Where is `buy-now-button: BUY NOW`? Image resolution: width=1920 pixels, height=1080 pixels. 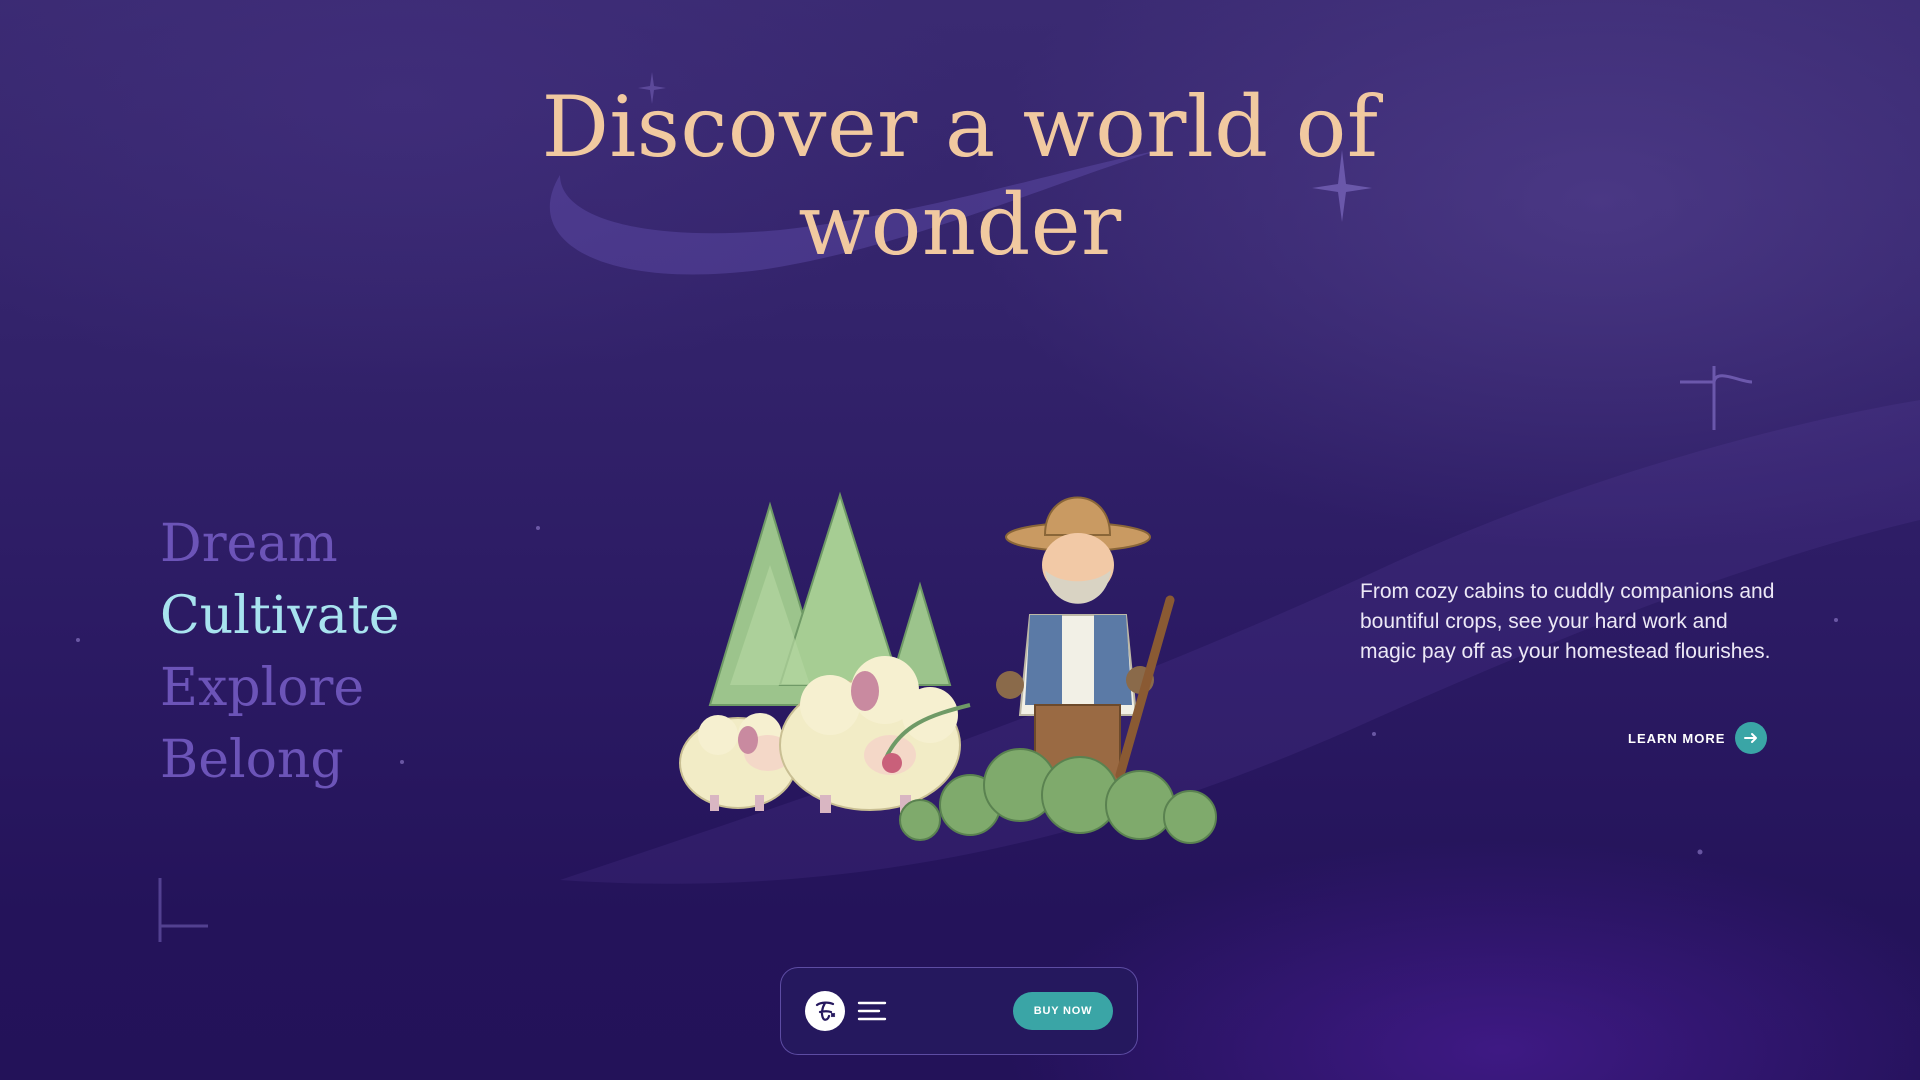 buy-now-button: BUY NOW is located at coordinates (1063, 1011).